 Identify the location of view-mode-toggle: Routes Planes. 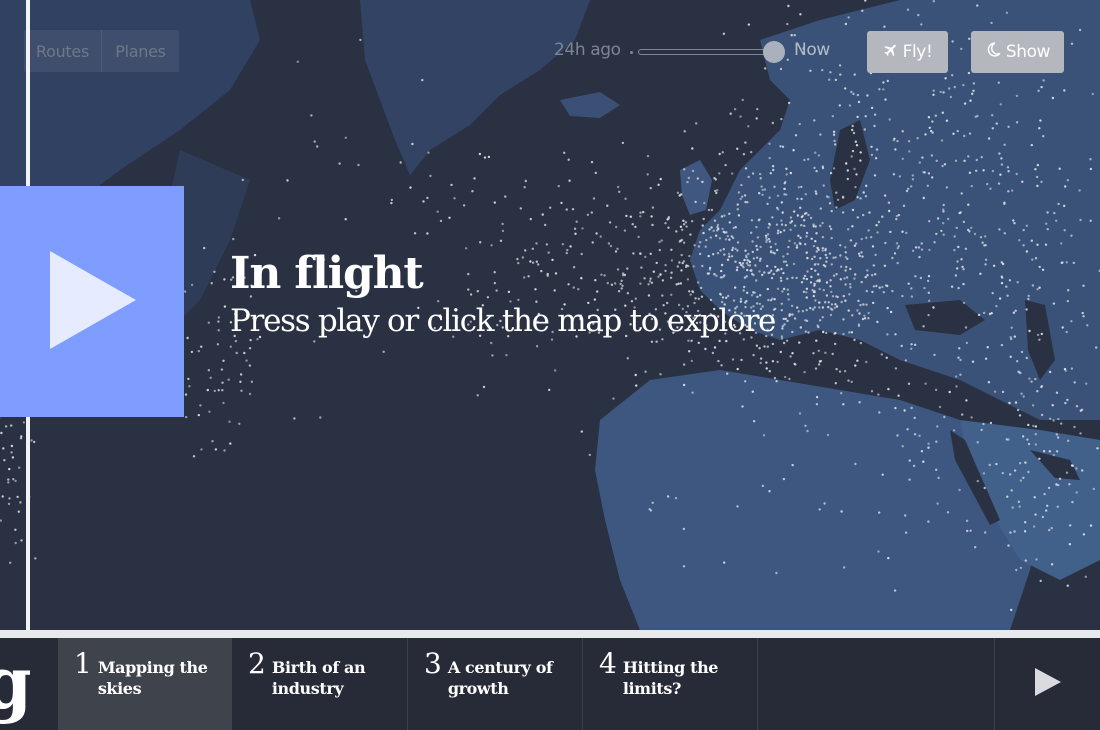
(101, 51).